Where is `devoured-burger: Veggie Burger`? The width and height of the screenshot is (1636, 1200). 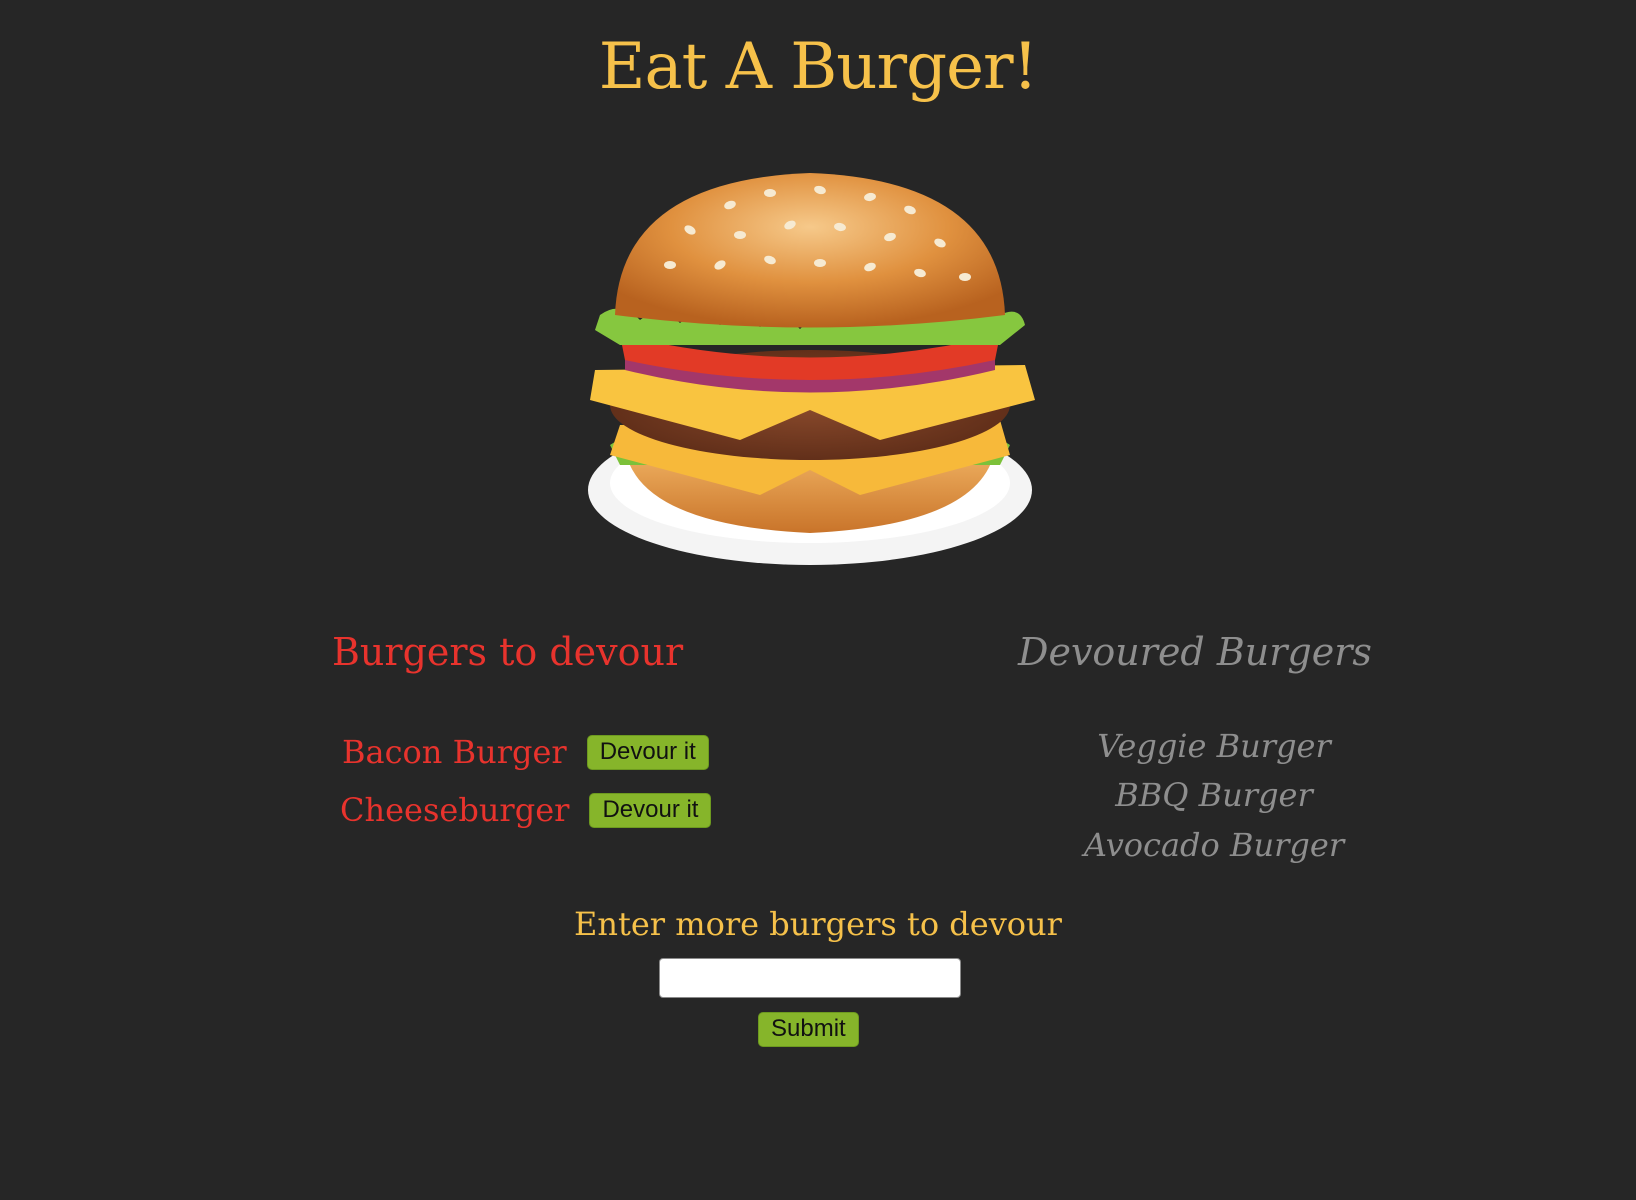 devoured-burger: Veggie Burger is located at coordinates (1214, 746).